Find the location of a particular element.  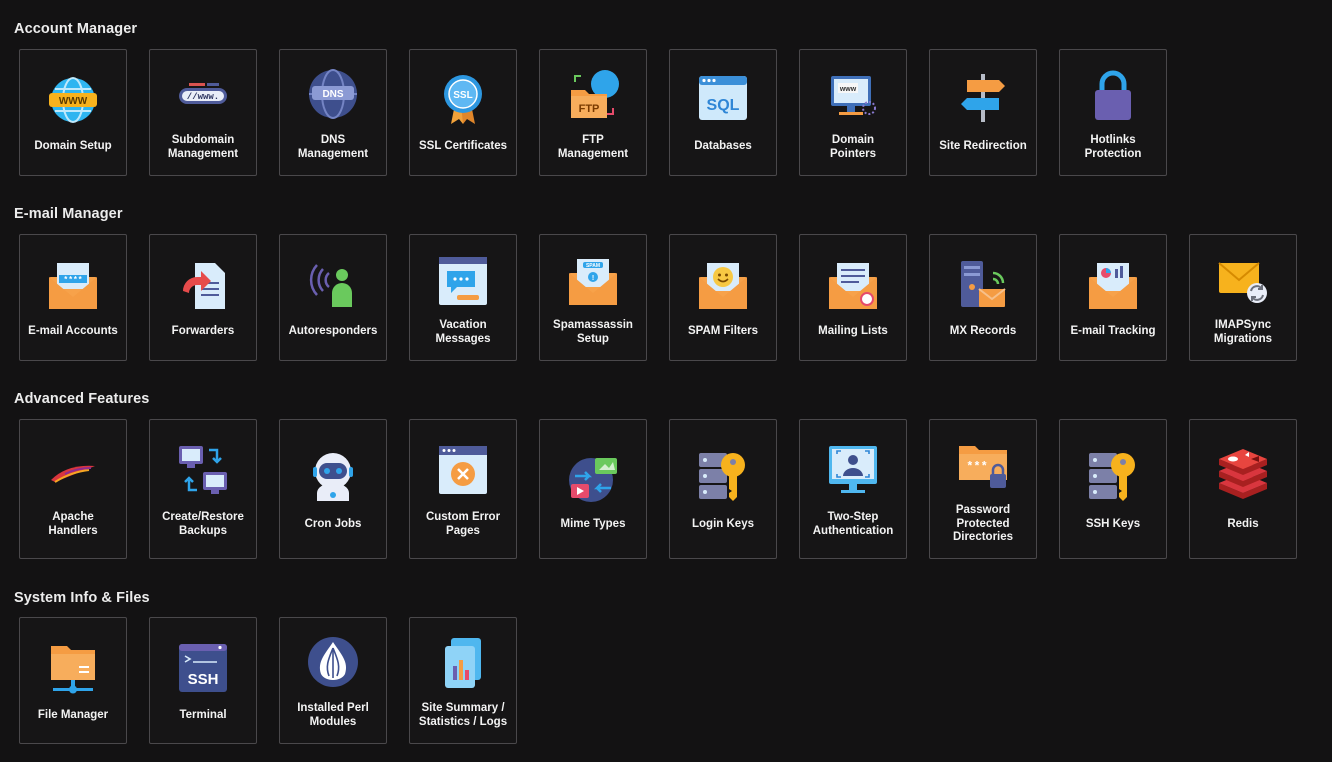

network-folder-icon is located at coordinates (73, 668).